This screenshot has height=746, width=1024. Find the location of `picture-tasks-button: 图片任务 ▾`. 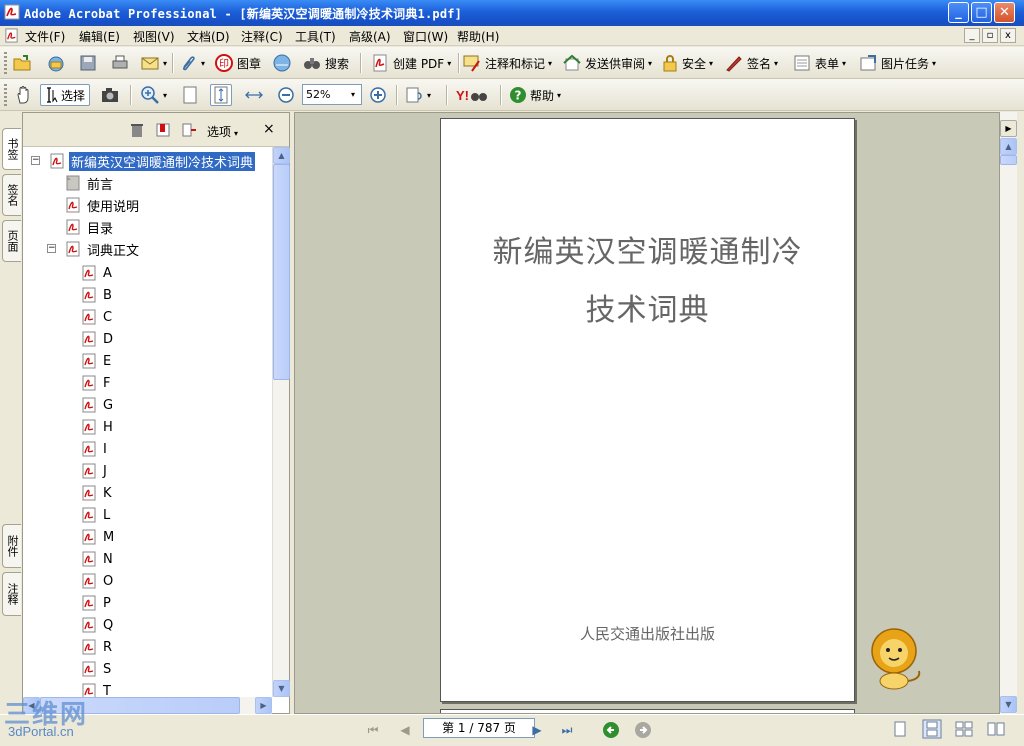

picture-tasks-button: 图片任务 ▾ is located at coordinates (897, 63).